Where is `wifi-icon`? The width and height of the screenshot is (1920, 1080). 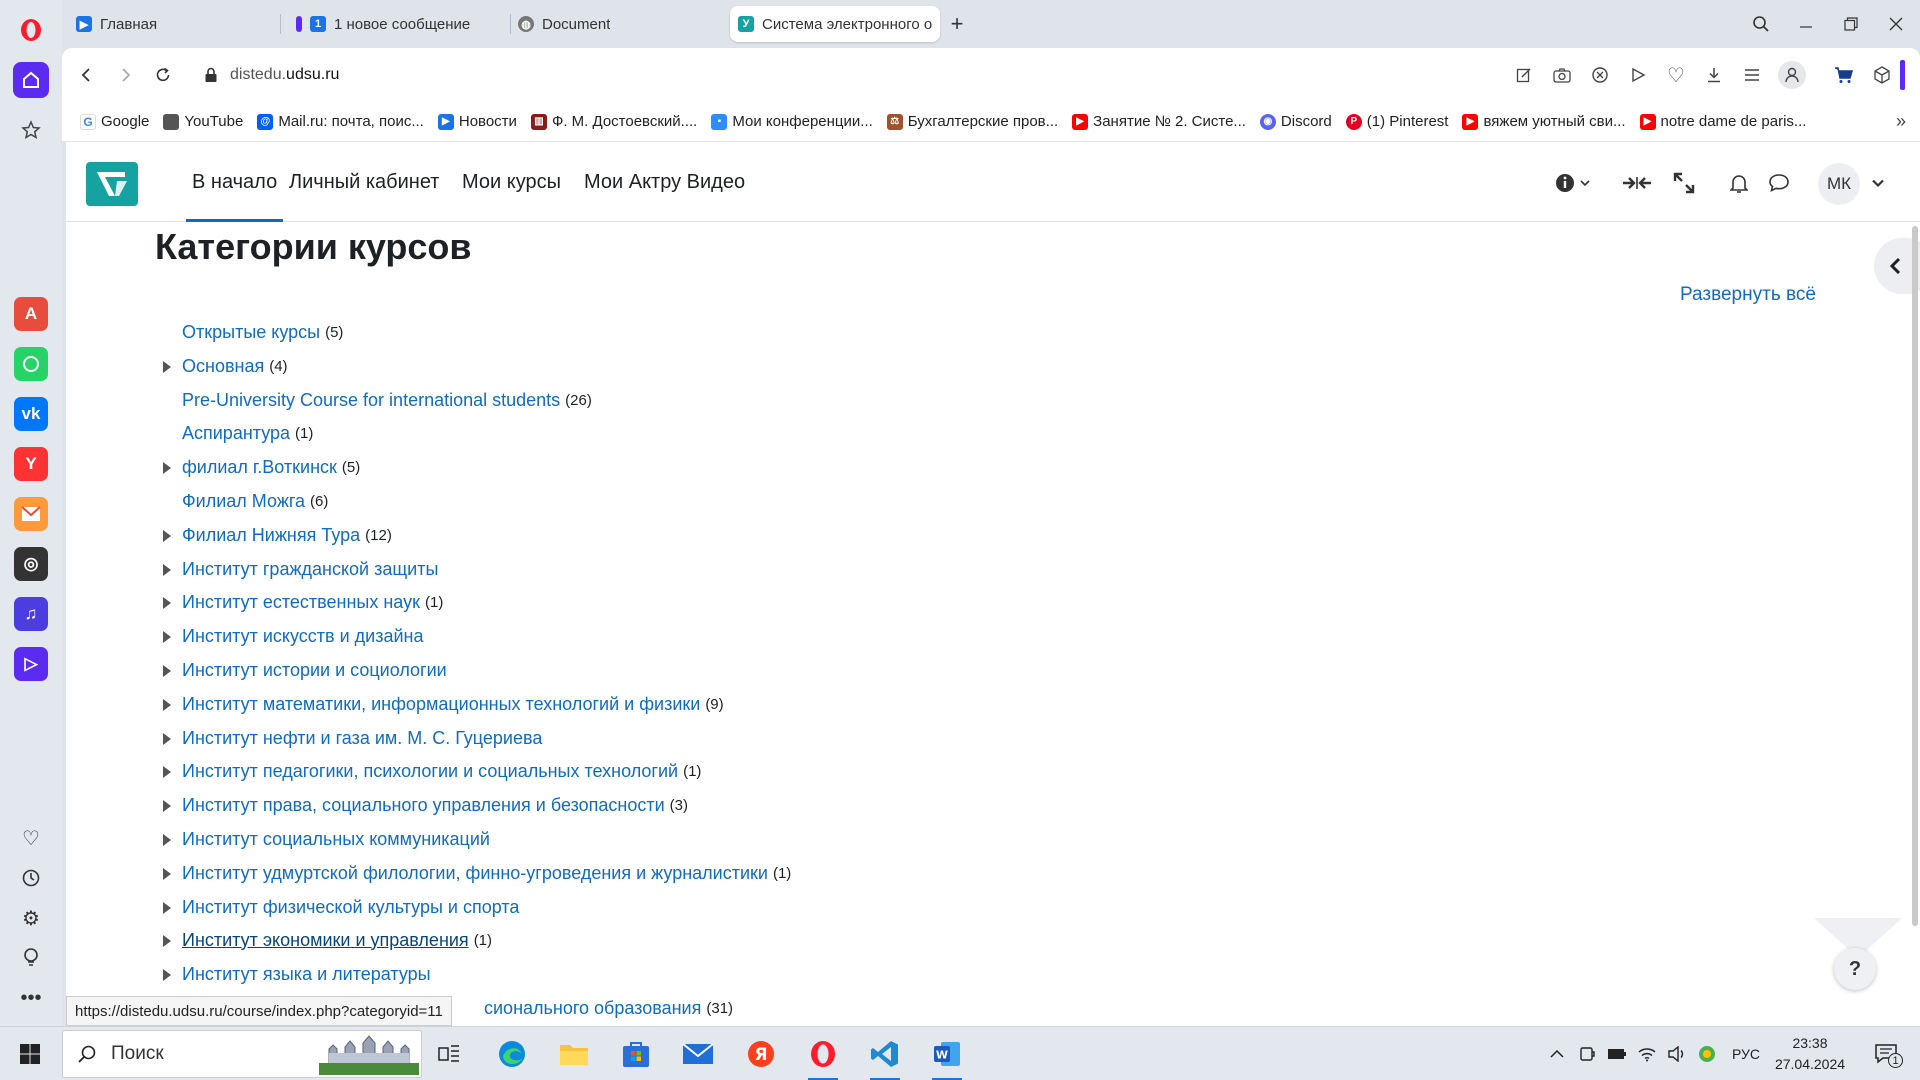
wifi-icon is located at coordinates (1647, 1054).